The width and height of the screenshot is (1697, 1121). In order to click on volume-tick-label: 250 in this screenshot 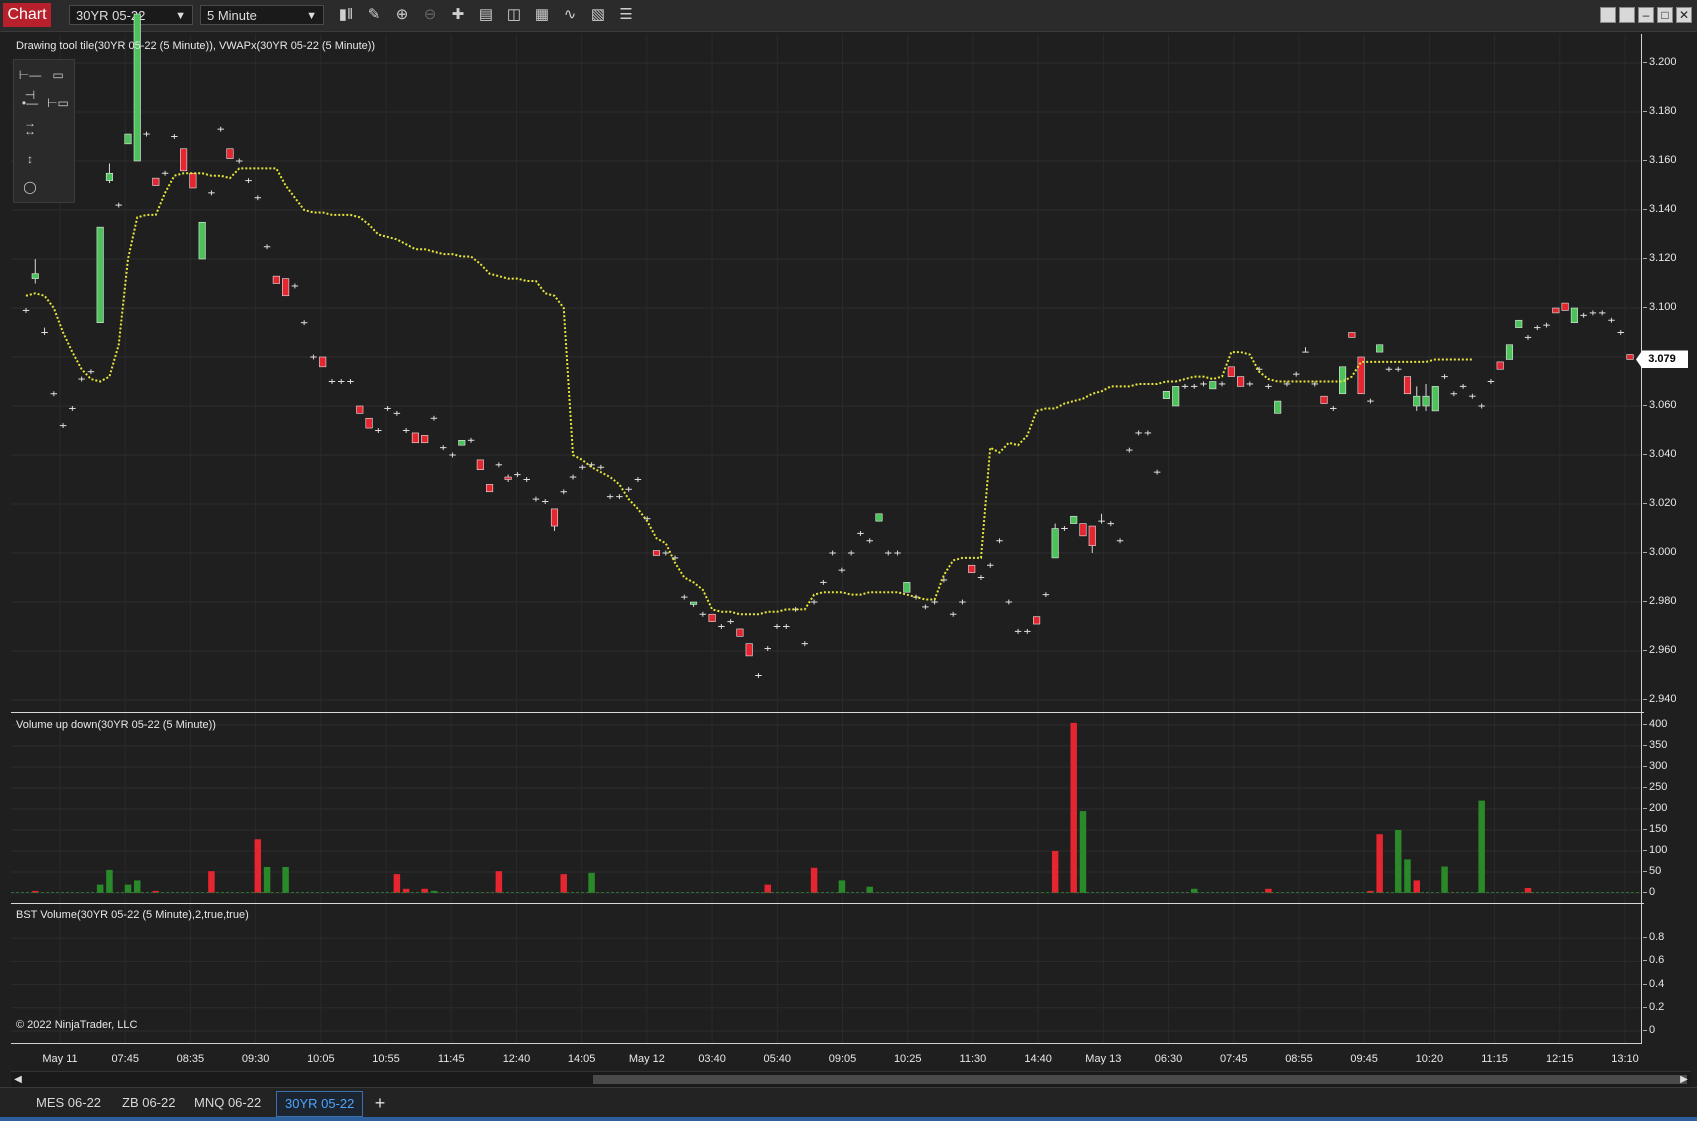, I will do `click(1668, 787)`.